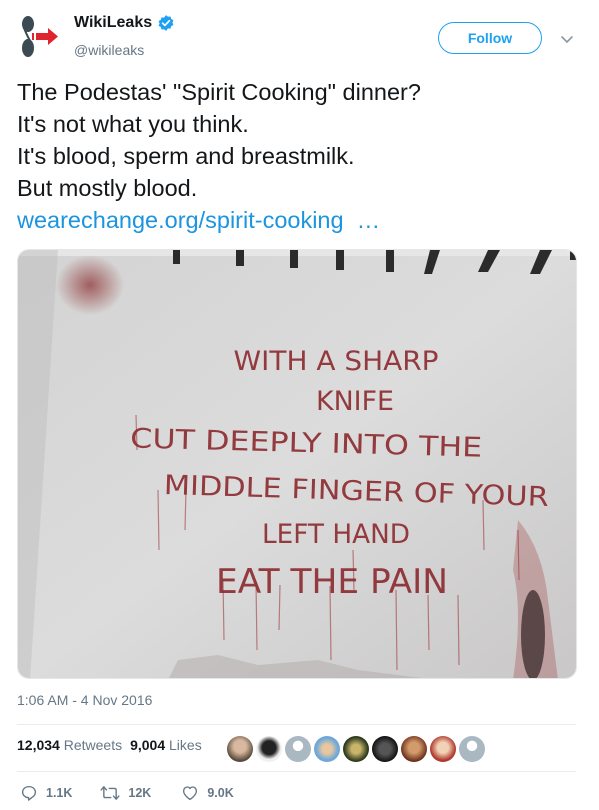  I want to click on painted-text-line: LEFT HAND, so click(336, 534).